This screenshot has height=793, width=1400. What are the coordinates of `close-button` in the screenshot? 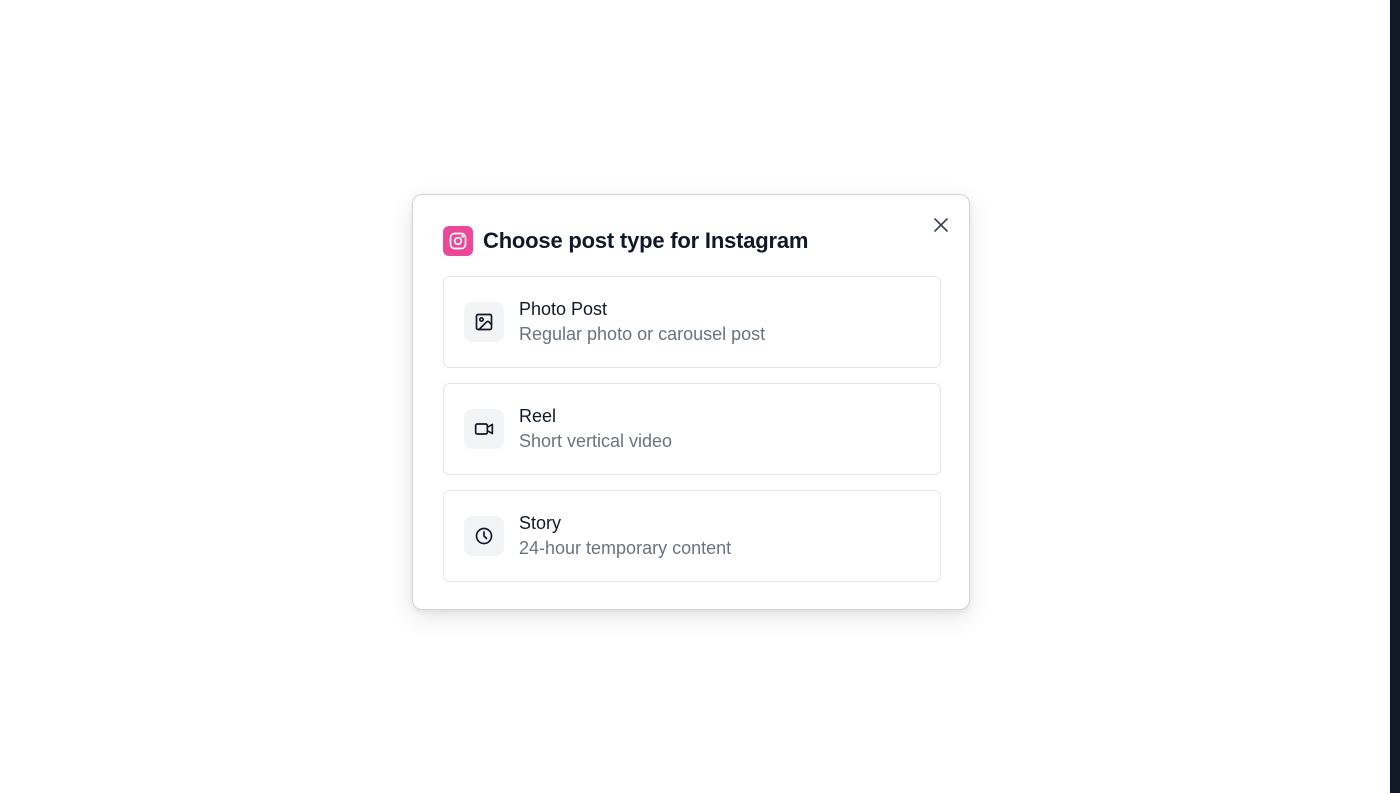 It's located at (941, 225).